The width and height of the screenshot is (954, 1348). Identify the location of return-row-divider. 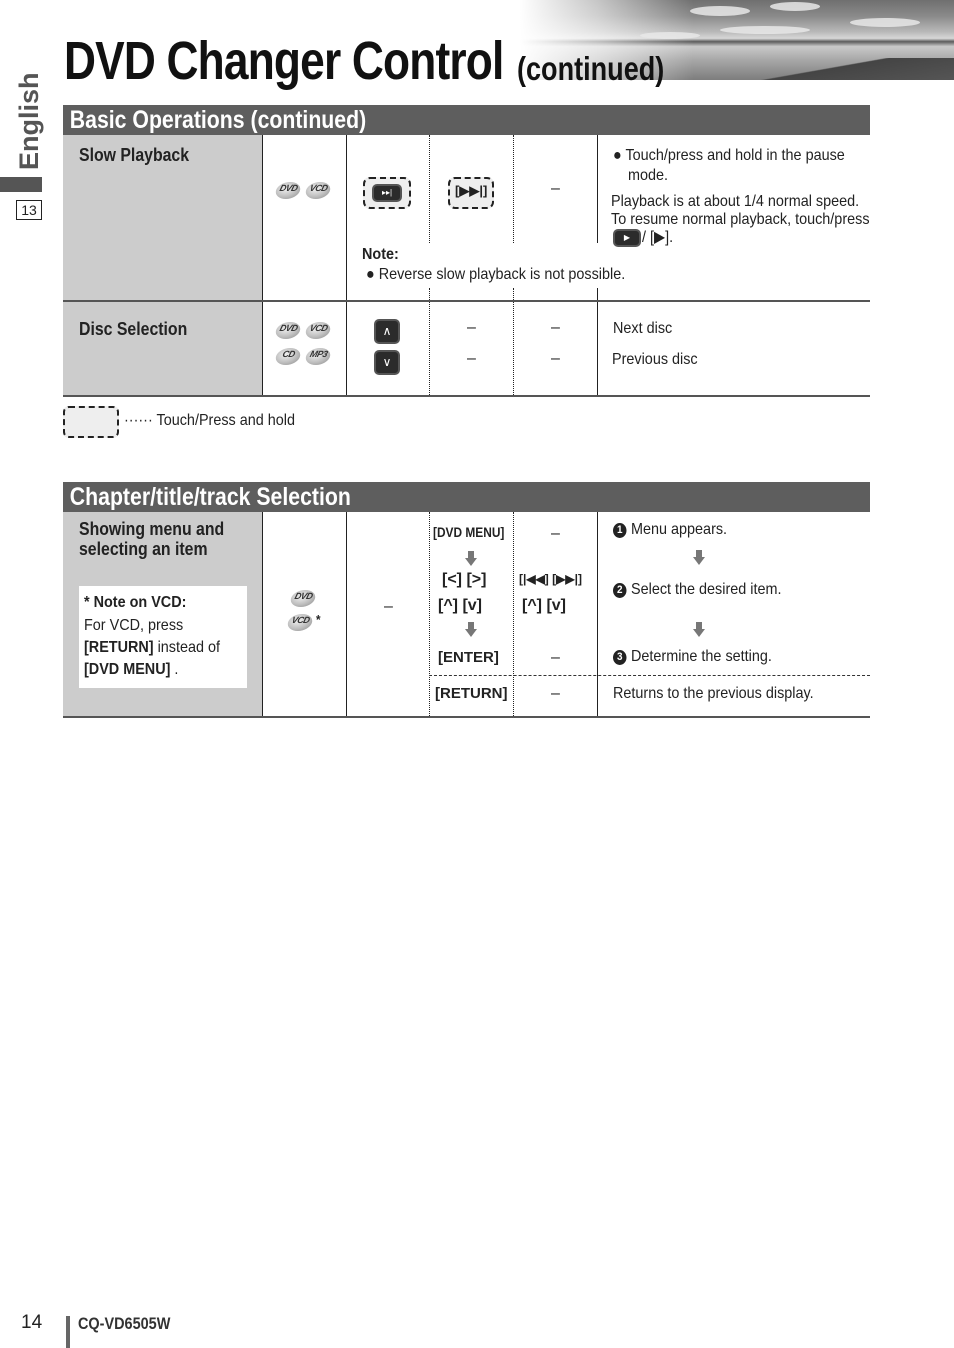
(649, 675).